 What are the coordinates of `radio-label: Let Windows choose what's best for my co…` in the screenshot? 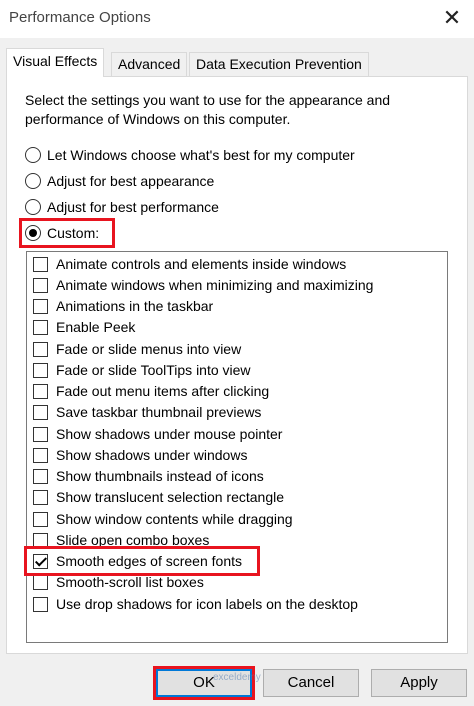 It's located at (201, 155).